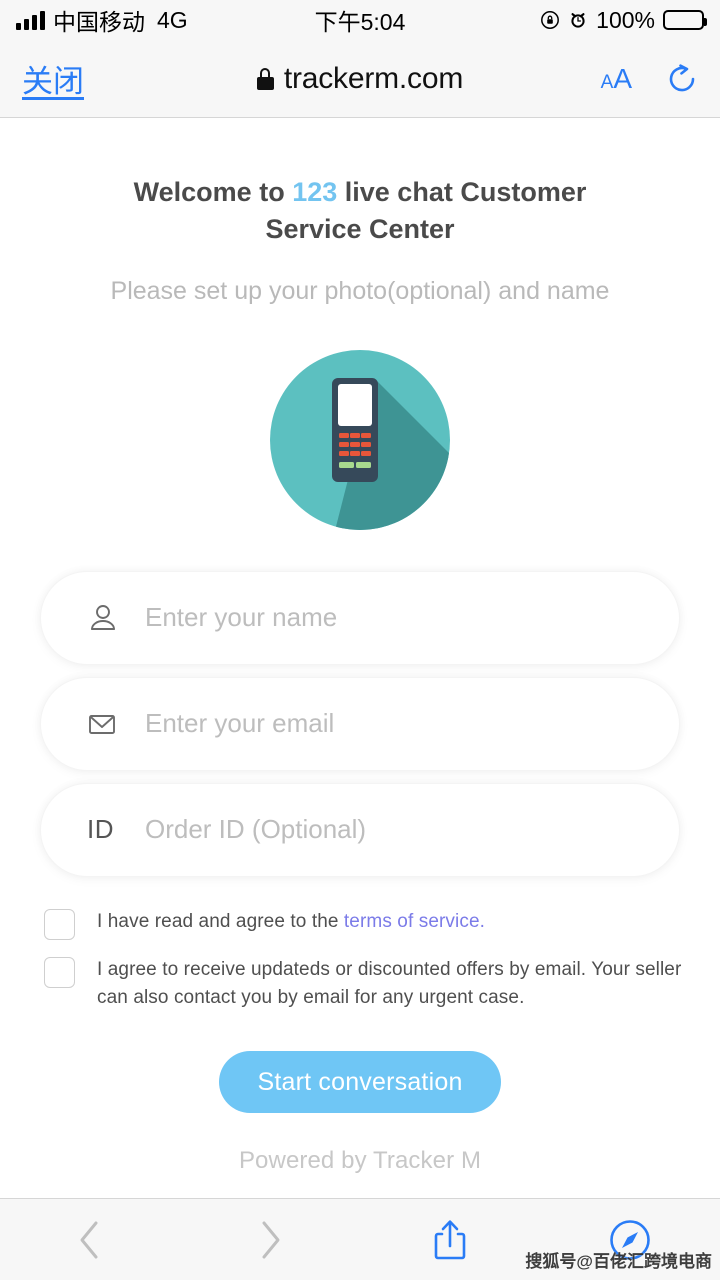 The height and width of the screenshot is (1280, 720). I want to click on title-prefix: Welcome to, so click(213, 192).